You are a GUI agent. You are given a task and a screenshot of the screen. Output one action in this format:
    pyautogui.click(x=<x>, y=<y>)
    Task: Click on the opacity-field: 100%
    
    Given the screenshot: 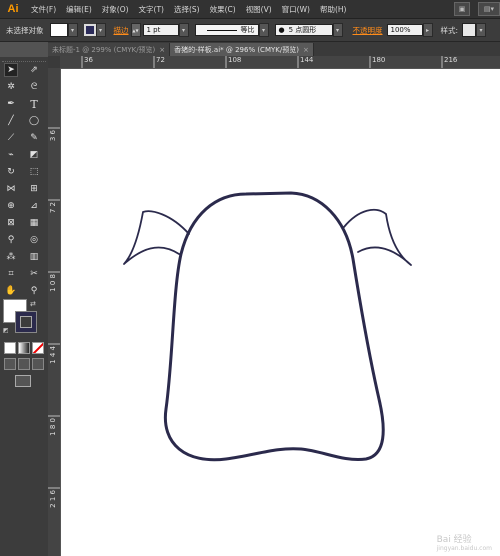 What is the action you would take?
    pyautogui.click(x=404, y=30)
    